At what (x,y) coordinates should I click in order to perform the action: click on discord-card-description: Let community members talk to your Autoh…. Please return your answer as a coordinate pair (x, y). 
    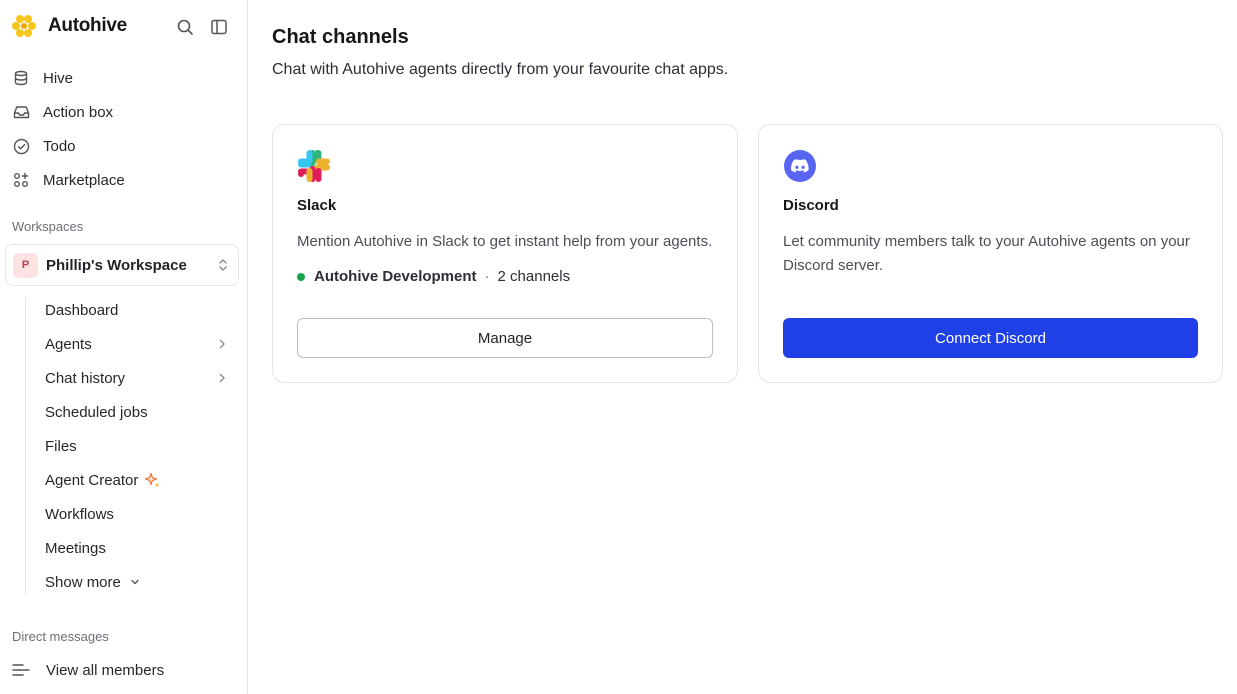
    Looking at the image, I should click on (986, 253).